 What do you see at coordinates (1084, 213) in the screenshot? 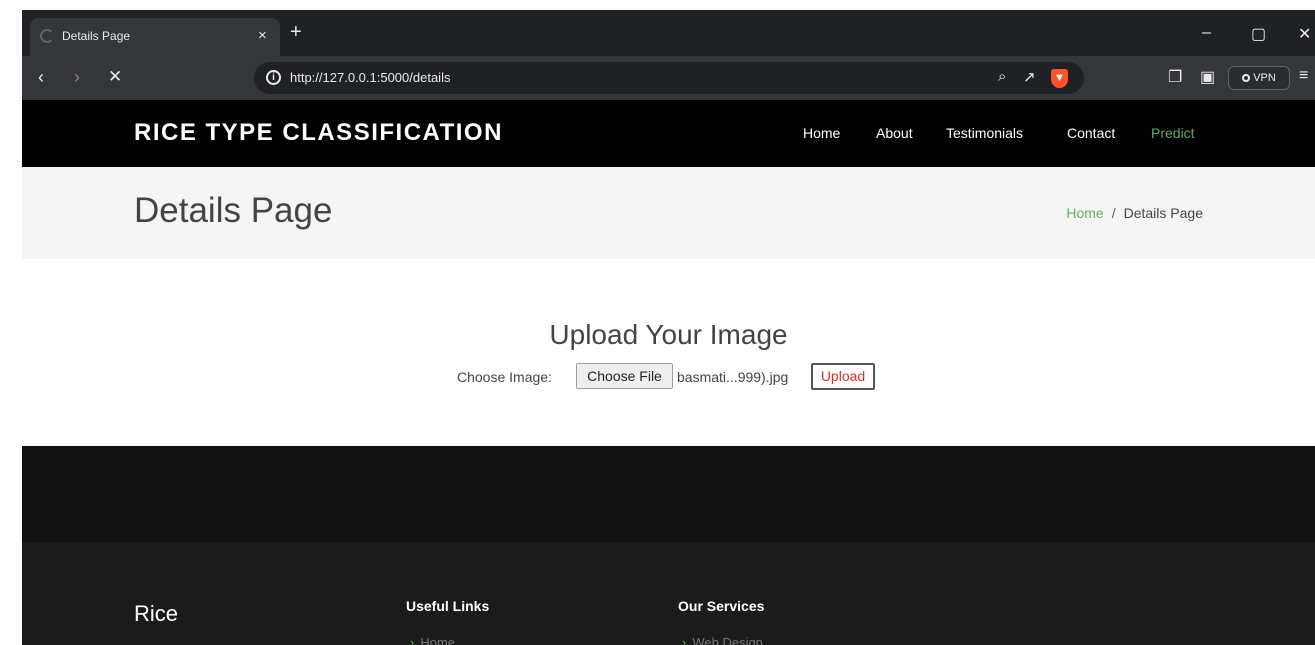
I see `breadcrumb-home-link: Home` at bounding box center [1084, 213].